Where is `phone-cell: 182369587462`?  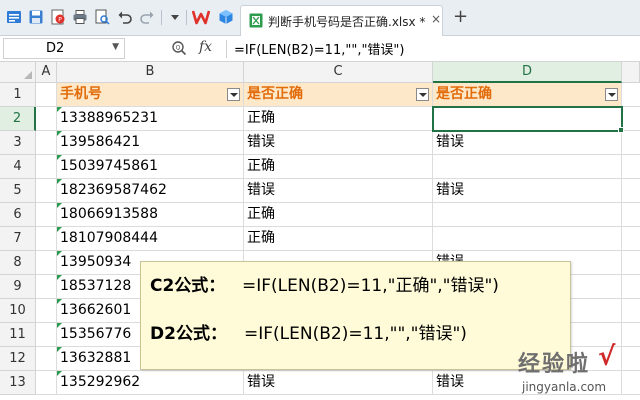 phone-cell: 182369587462 is located at coordinates (150, 191).